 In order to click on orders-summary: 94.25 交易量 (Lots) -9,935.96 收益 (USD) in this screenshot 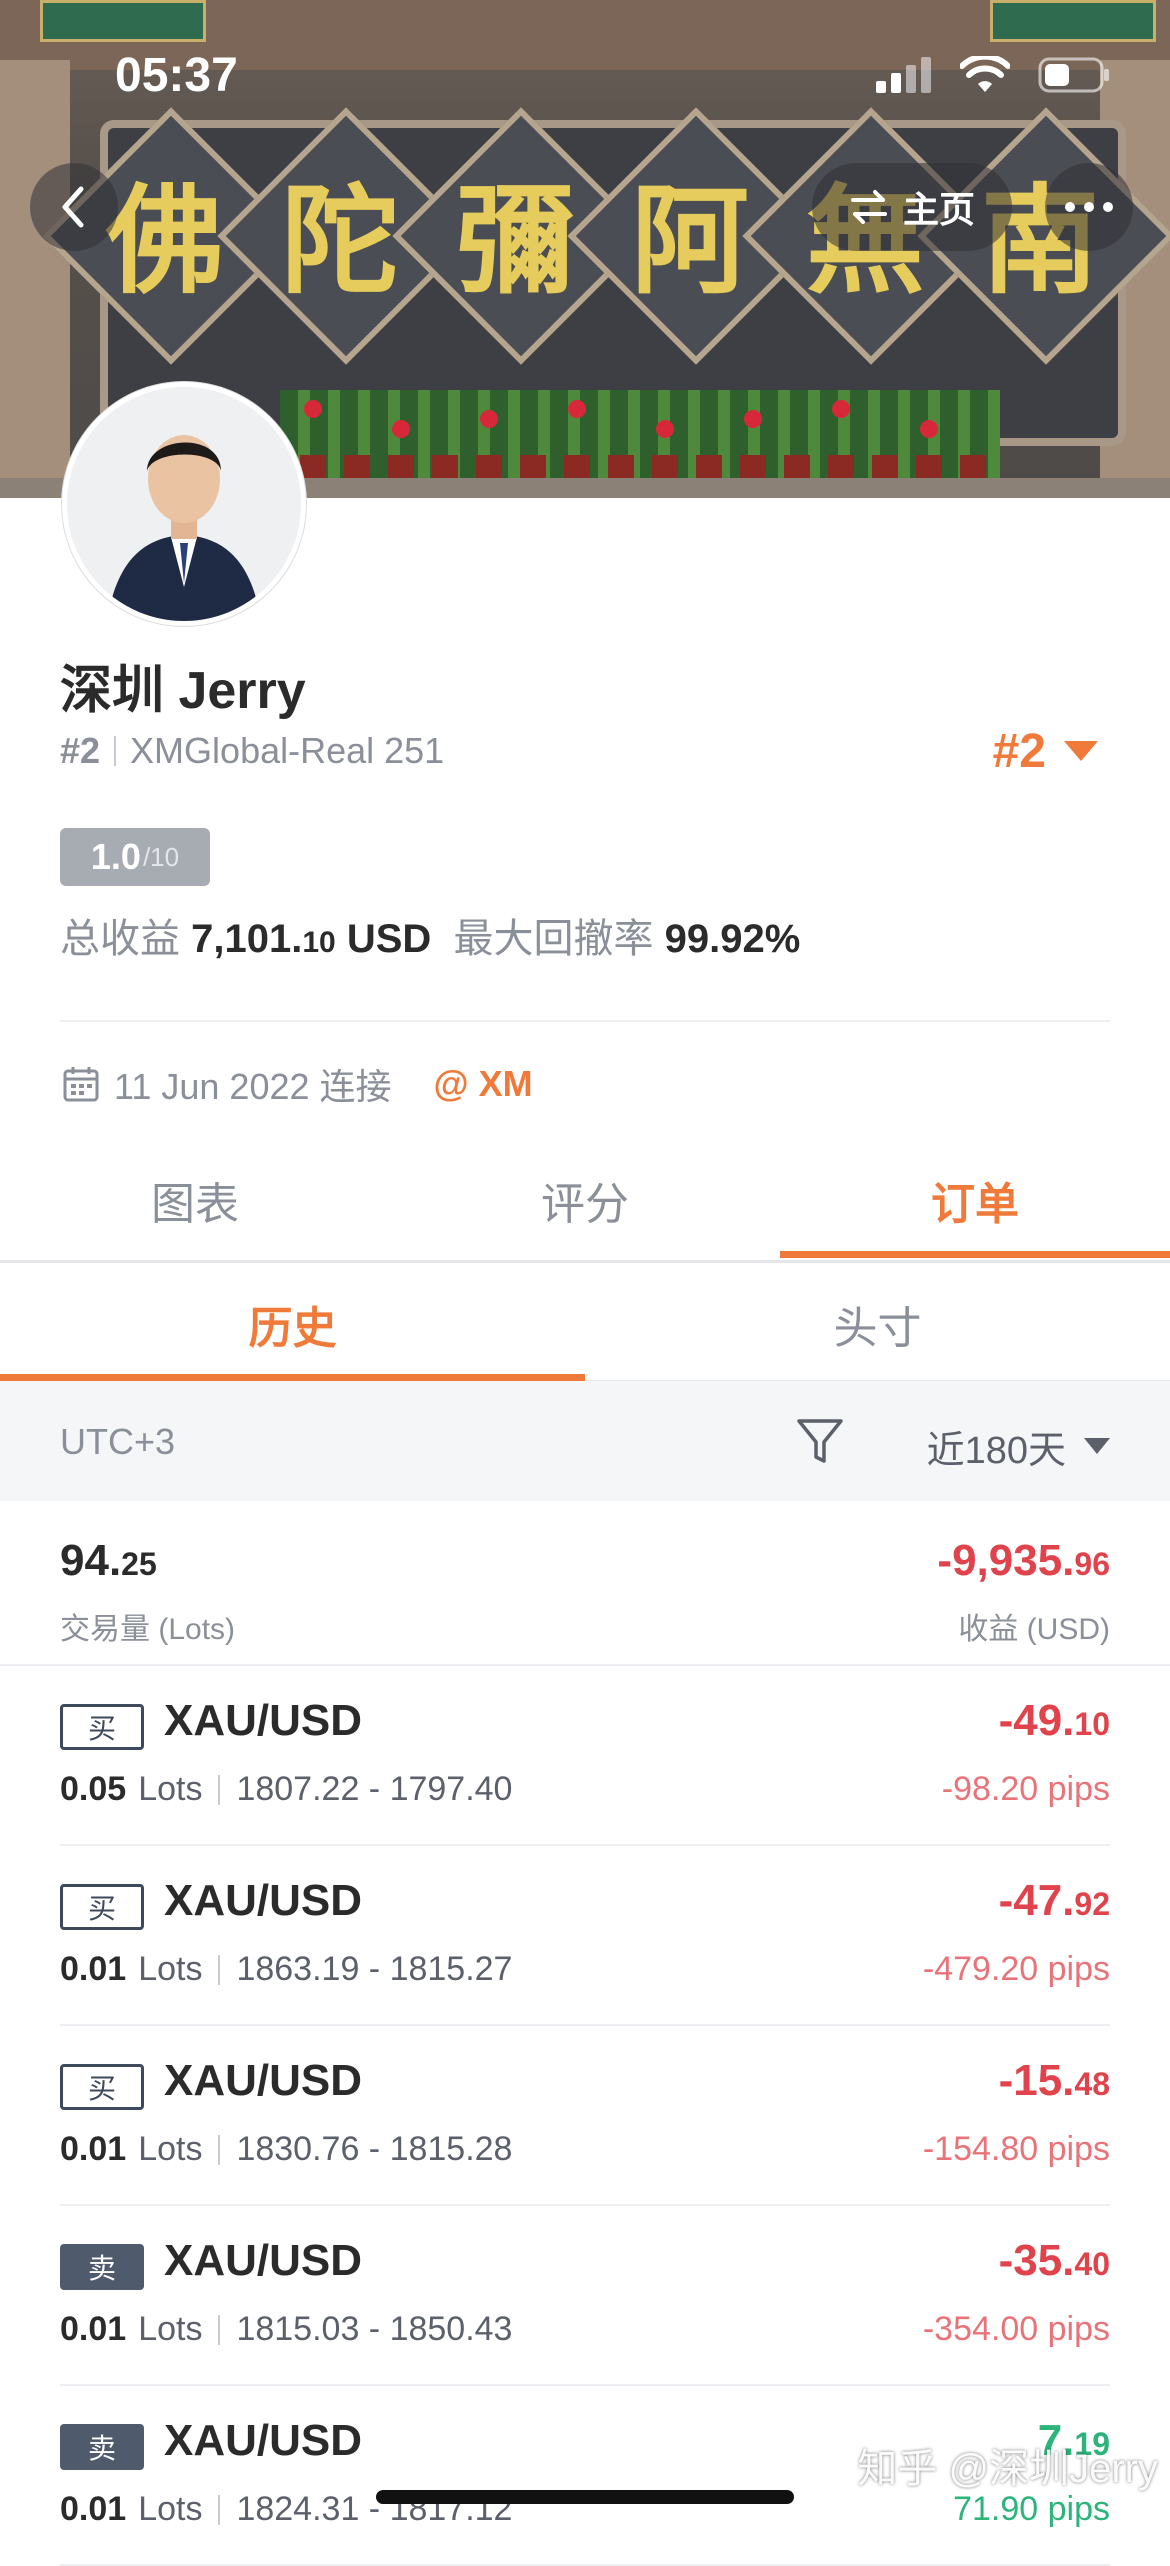, I will do `click(585, 1584)`.